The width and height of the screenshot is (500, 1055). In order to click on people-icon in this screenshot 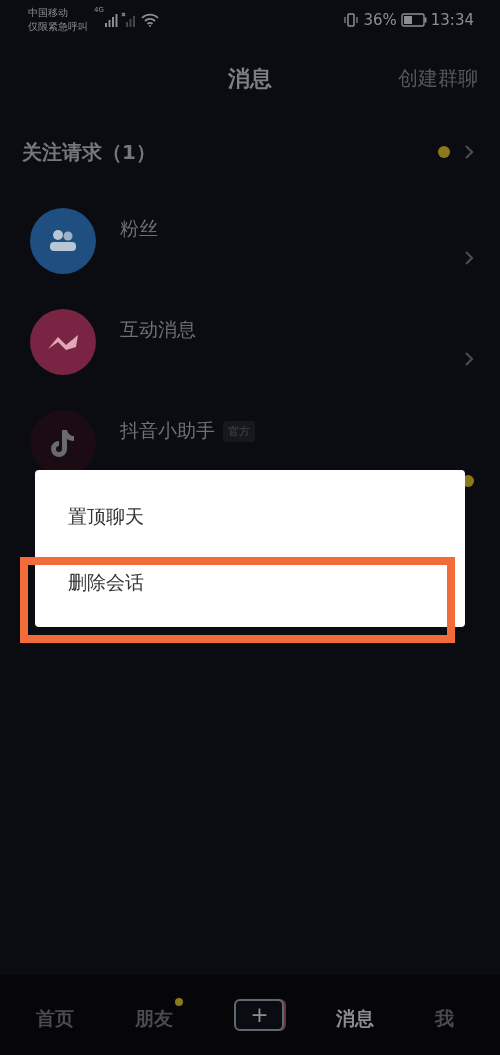, I will do `click(63, 241)`.